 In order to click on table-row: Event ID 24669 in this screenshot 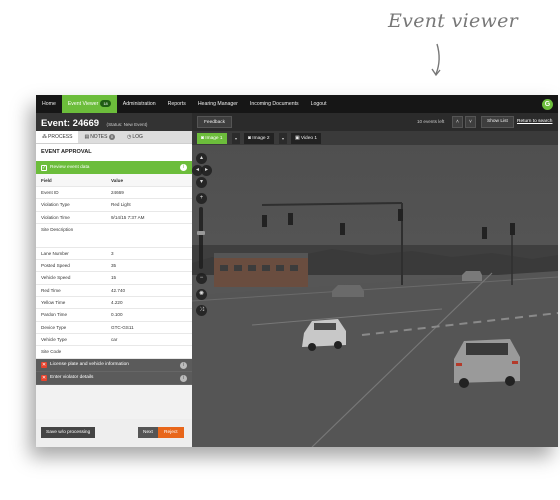, I will do `click(114, 193)`.